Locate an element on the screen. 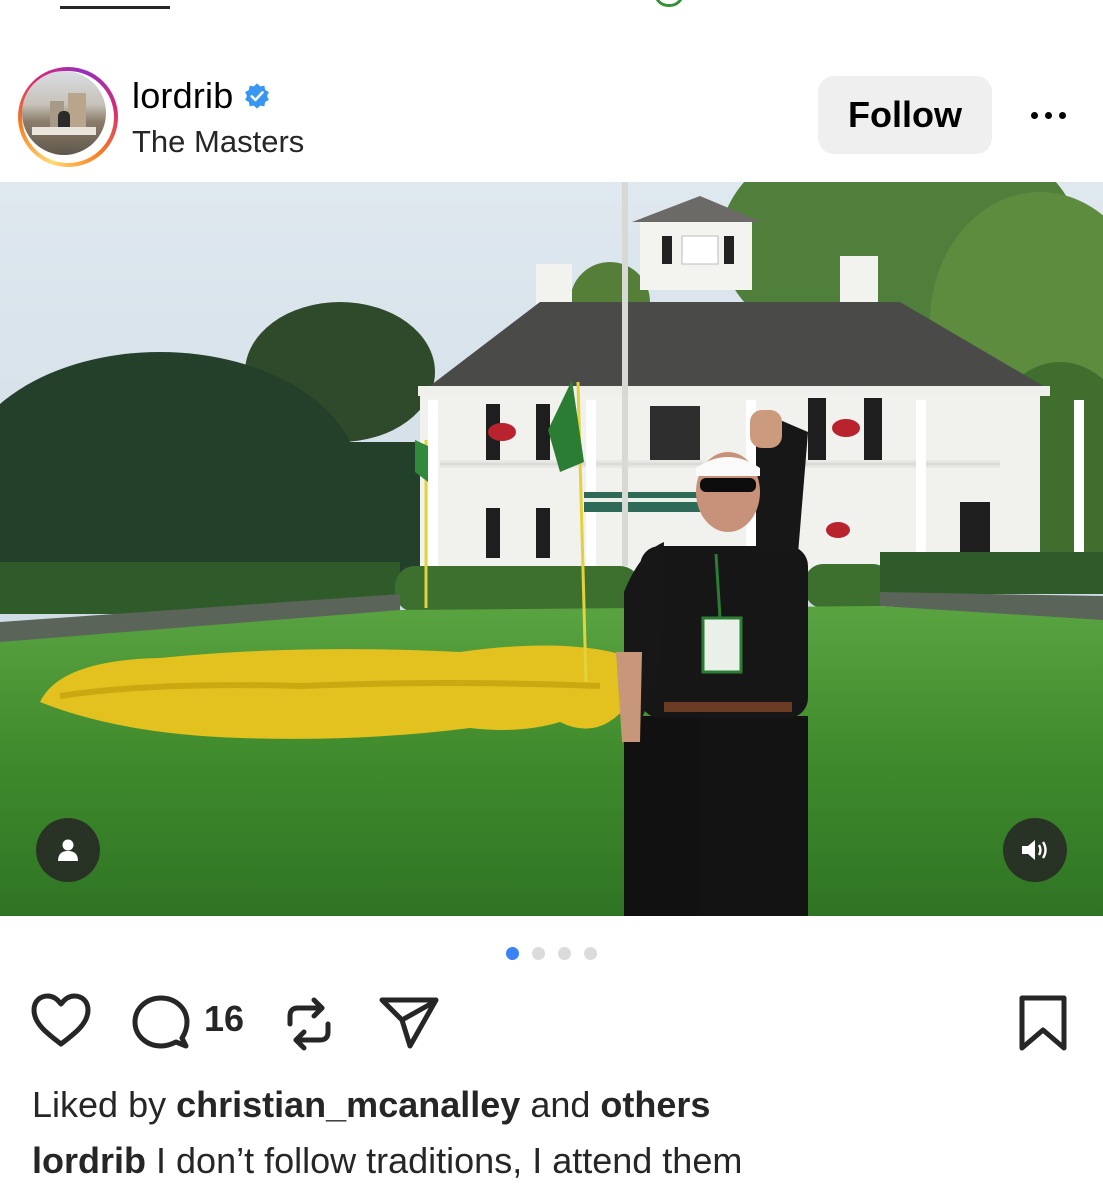 This screenshot has height=1200, width=1103. liked-prefix: Liked by is located at coordinates (99, 1104).